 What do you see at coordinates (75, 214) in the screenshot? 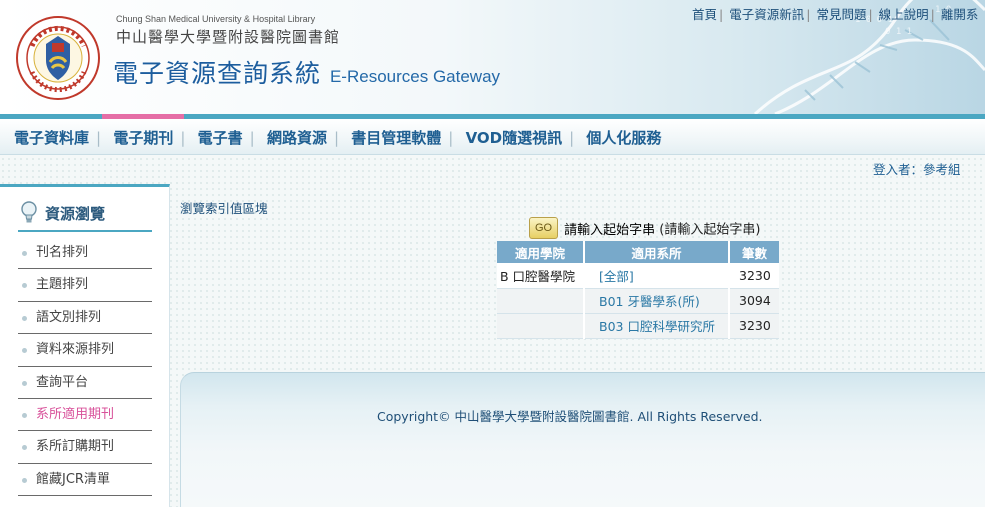
I see `sidebar-title: 資源瀏覽` at bounding box center [75, 214].